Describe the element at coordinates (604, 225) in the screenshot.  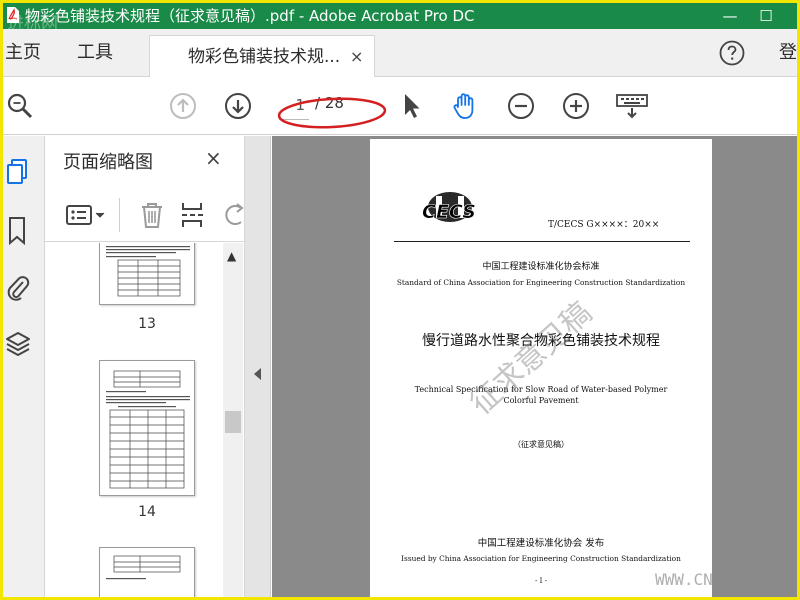
I see `standard-number: T/CECS G××××：20××` at that location.